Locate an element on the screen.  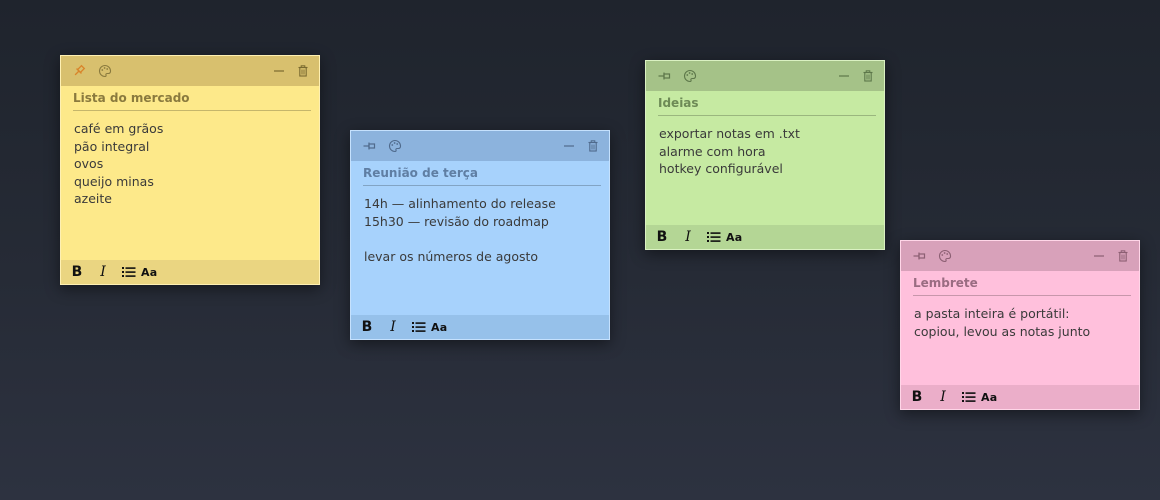
note-title: Ideias is located at coordinates (767, 104).